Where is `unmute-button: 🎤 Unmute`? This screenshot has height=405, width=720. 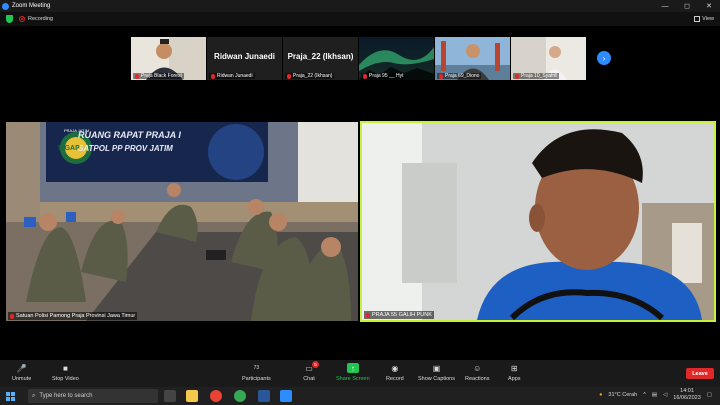
unmute-button: 🎤 Unmute is located at coordinates (21, 373).